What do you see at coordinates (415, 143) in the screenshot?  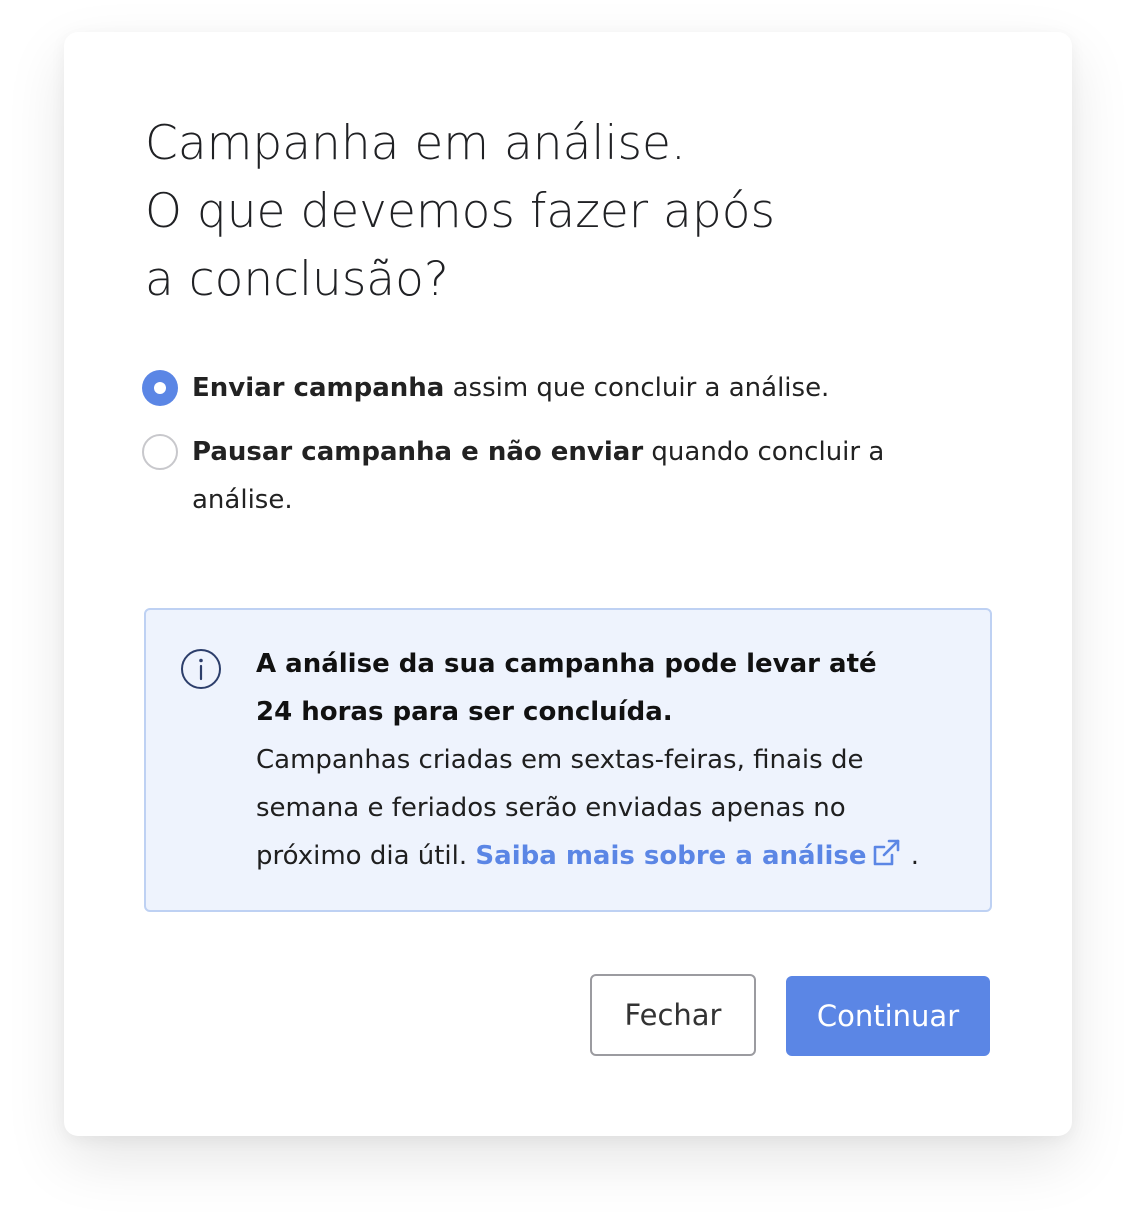 I see `dialog-title-line-1: Campanha em análise.` at bounding box center [415, 143].